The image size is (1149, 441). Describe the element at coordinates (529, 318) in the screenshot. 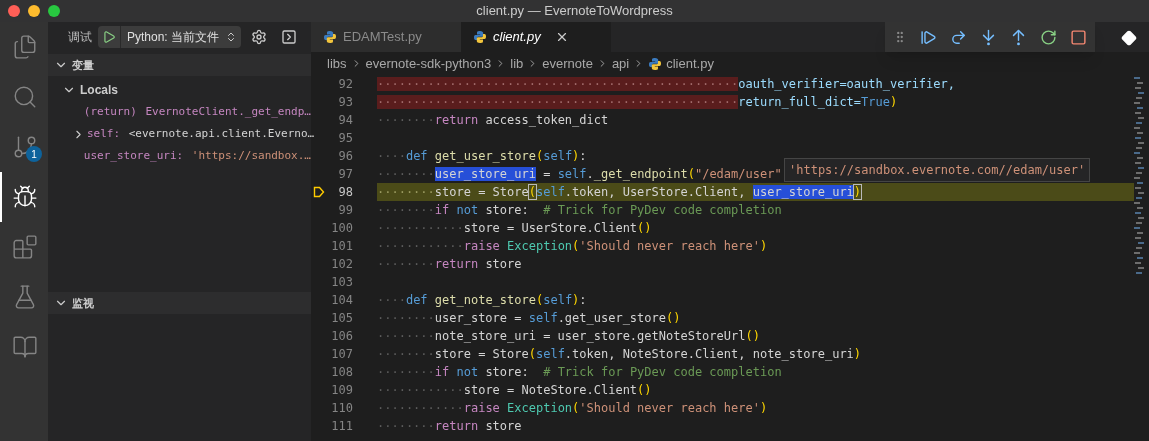

I see `code-line: ········user_store = self.get_user_store()` at that location.